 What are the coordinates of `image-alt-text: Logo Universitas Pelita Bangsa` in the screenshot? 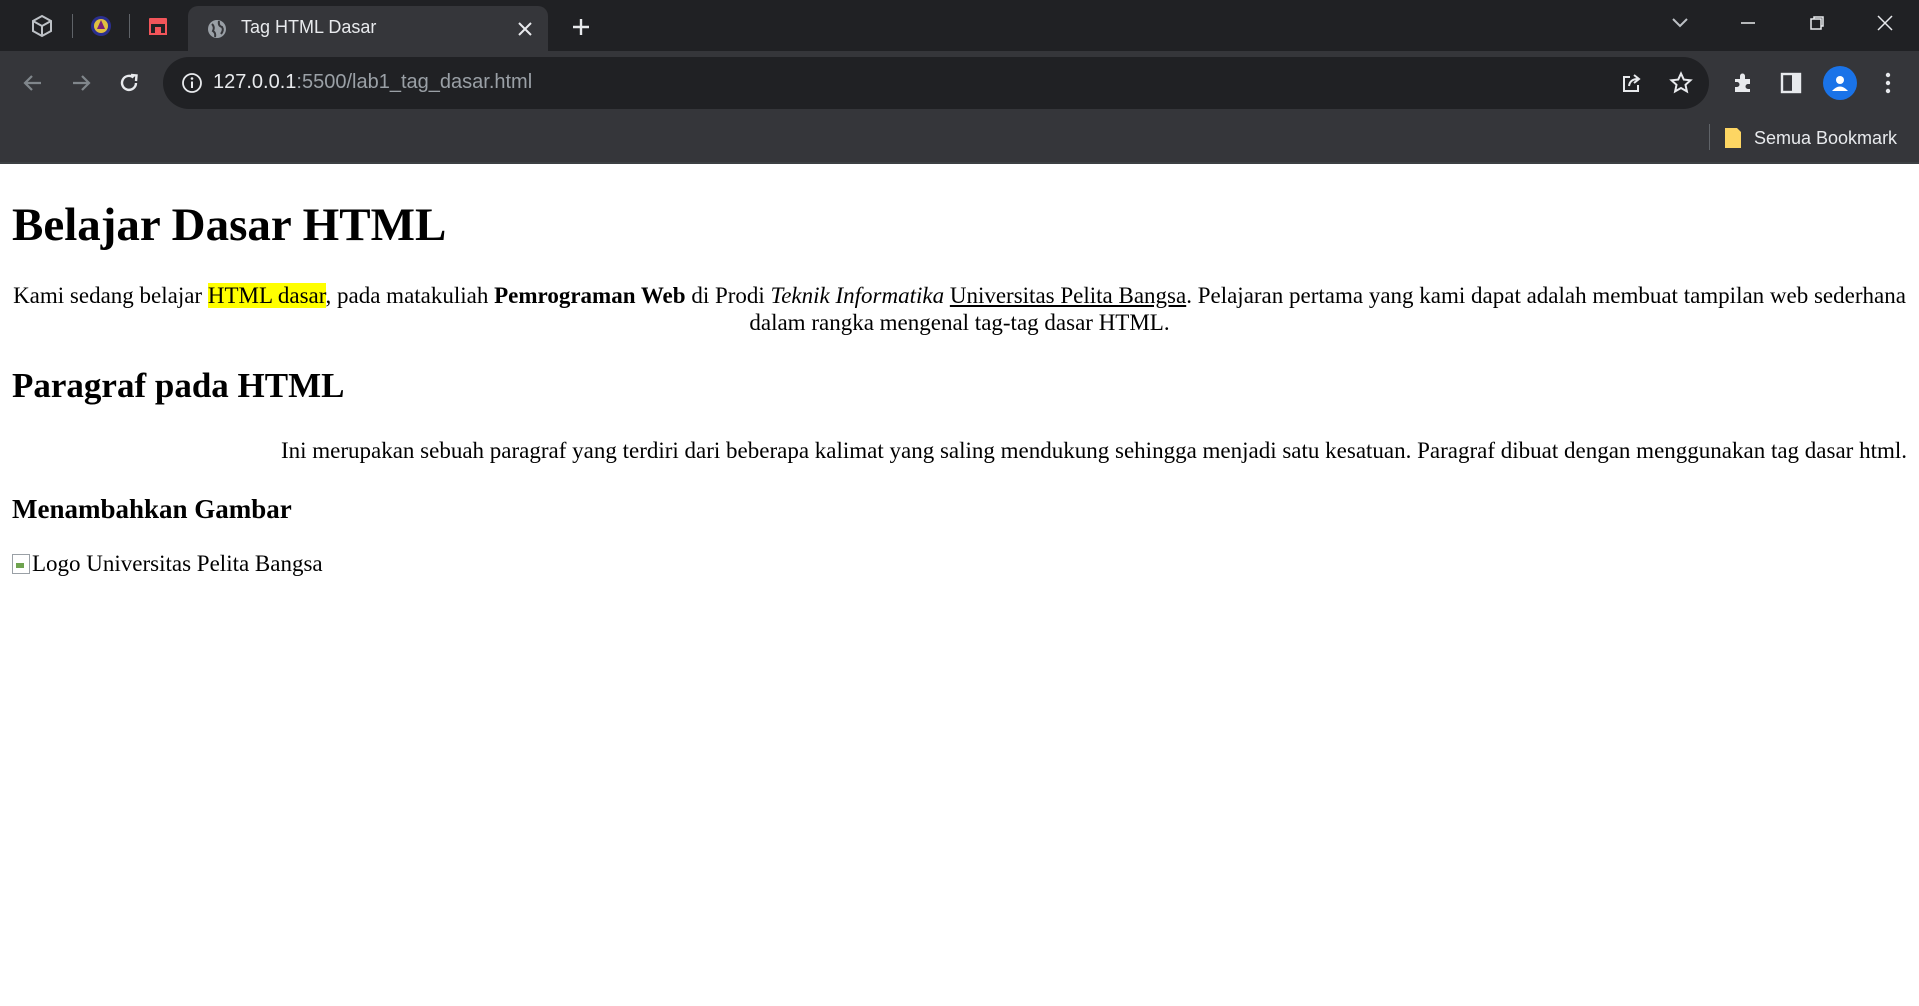 It's located at (177, 563).